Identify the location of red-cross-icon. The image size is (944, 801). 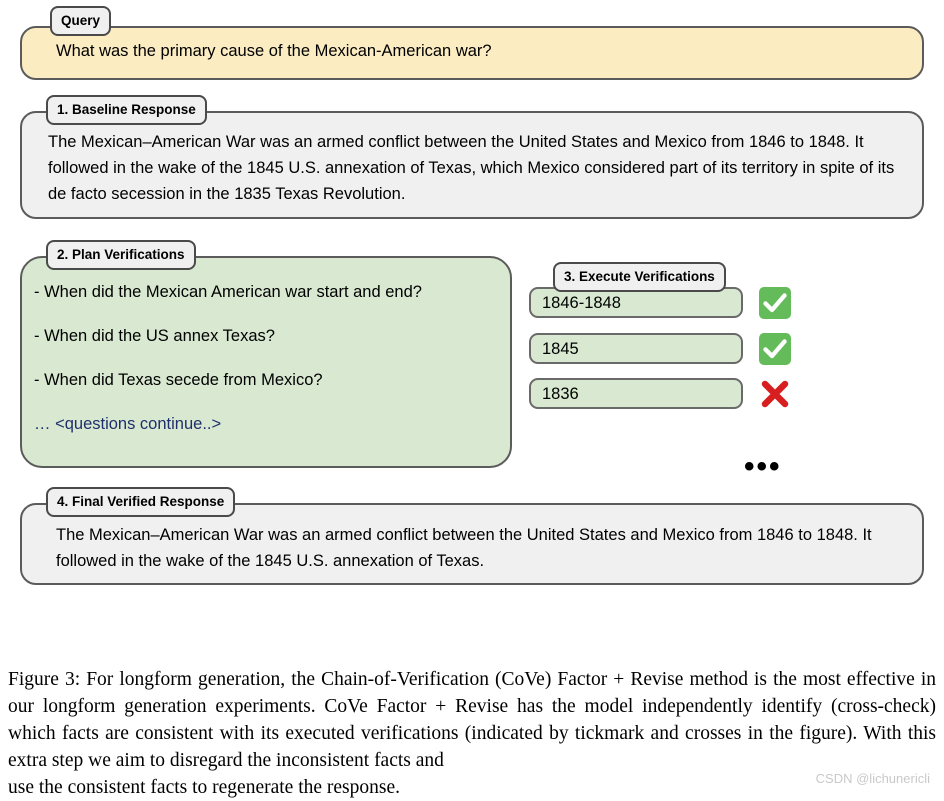
(775, 394).